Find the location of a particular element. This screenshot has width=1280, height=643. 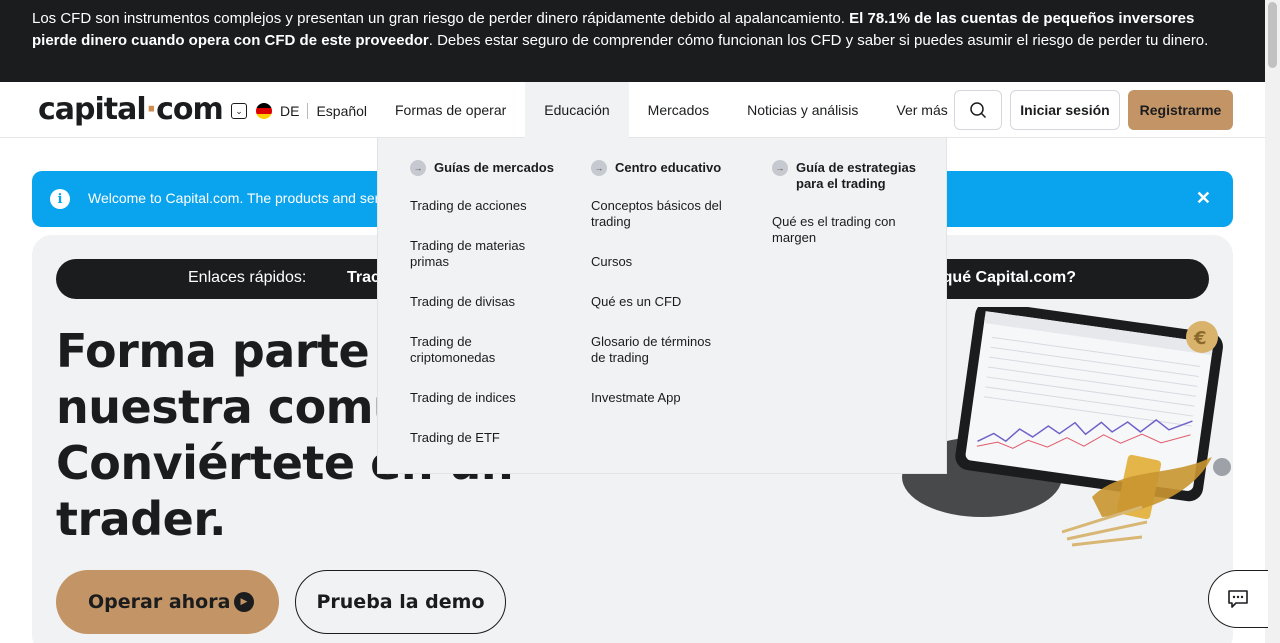

language-selector: ⌄ DE Español is located at coordinates (299, 111).